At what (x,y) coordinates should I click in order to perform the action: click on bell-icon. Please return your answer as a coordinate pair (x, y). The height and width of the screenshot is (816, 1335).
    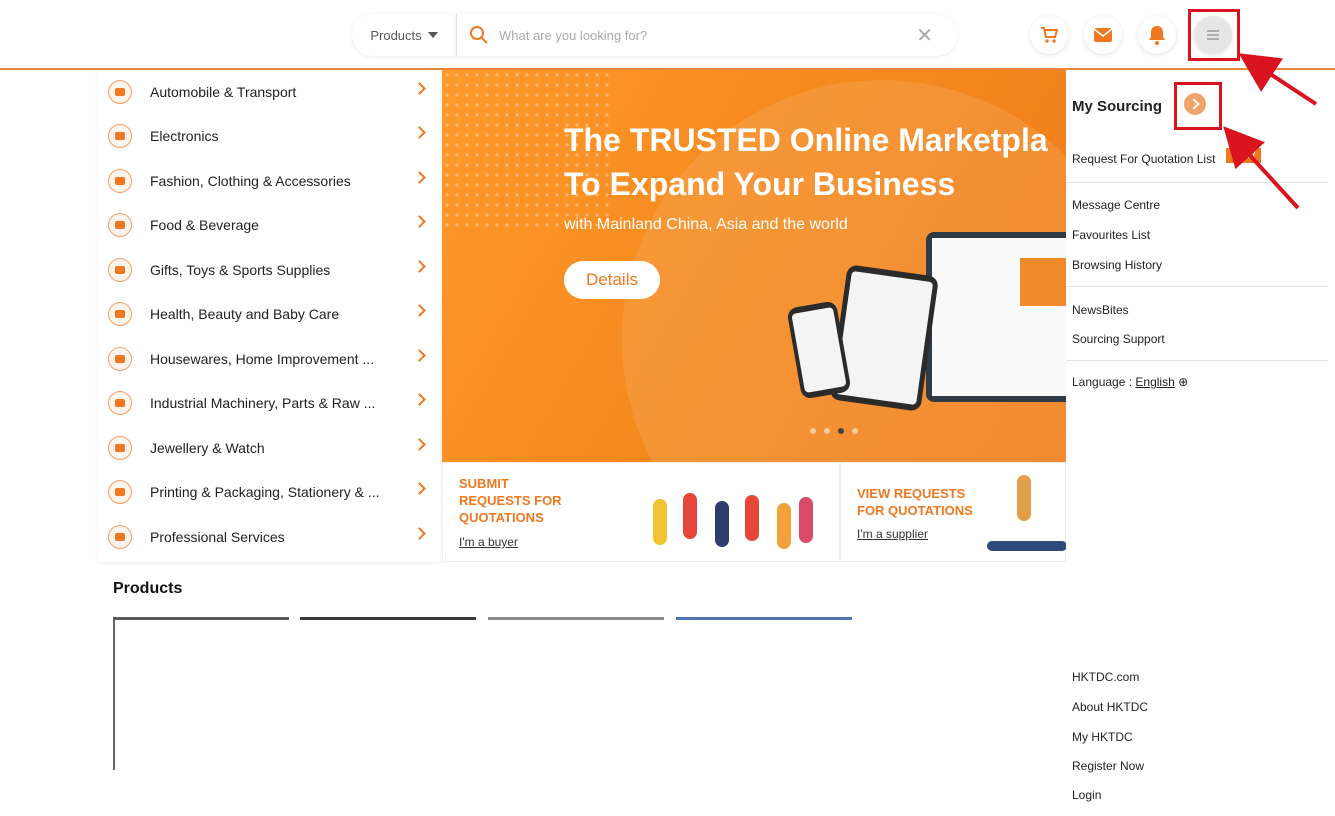
    Looking at the image, I should click on (1157, 35).